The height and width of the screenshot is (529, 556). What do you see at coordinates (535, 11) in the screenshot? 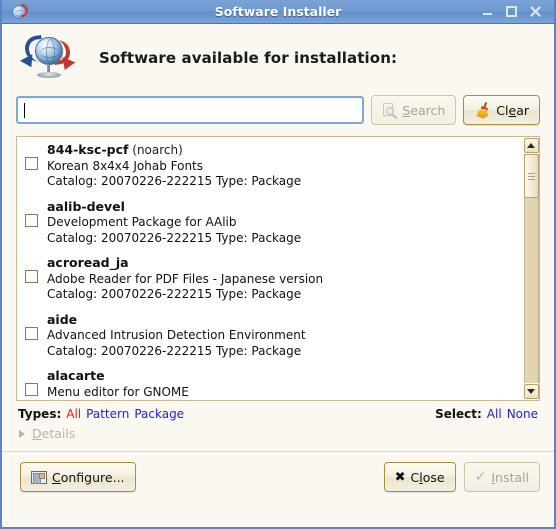
I see `close-icon` at bounding box center [535, 11].